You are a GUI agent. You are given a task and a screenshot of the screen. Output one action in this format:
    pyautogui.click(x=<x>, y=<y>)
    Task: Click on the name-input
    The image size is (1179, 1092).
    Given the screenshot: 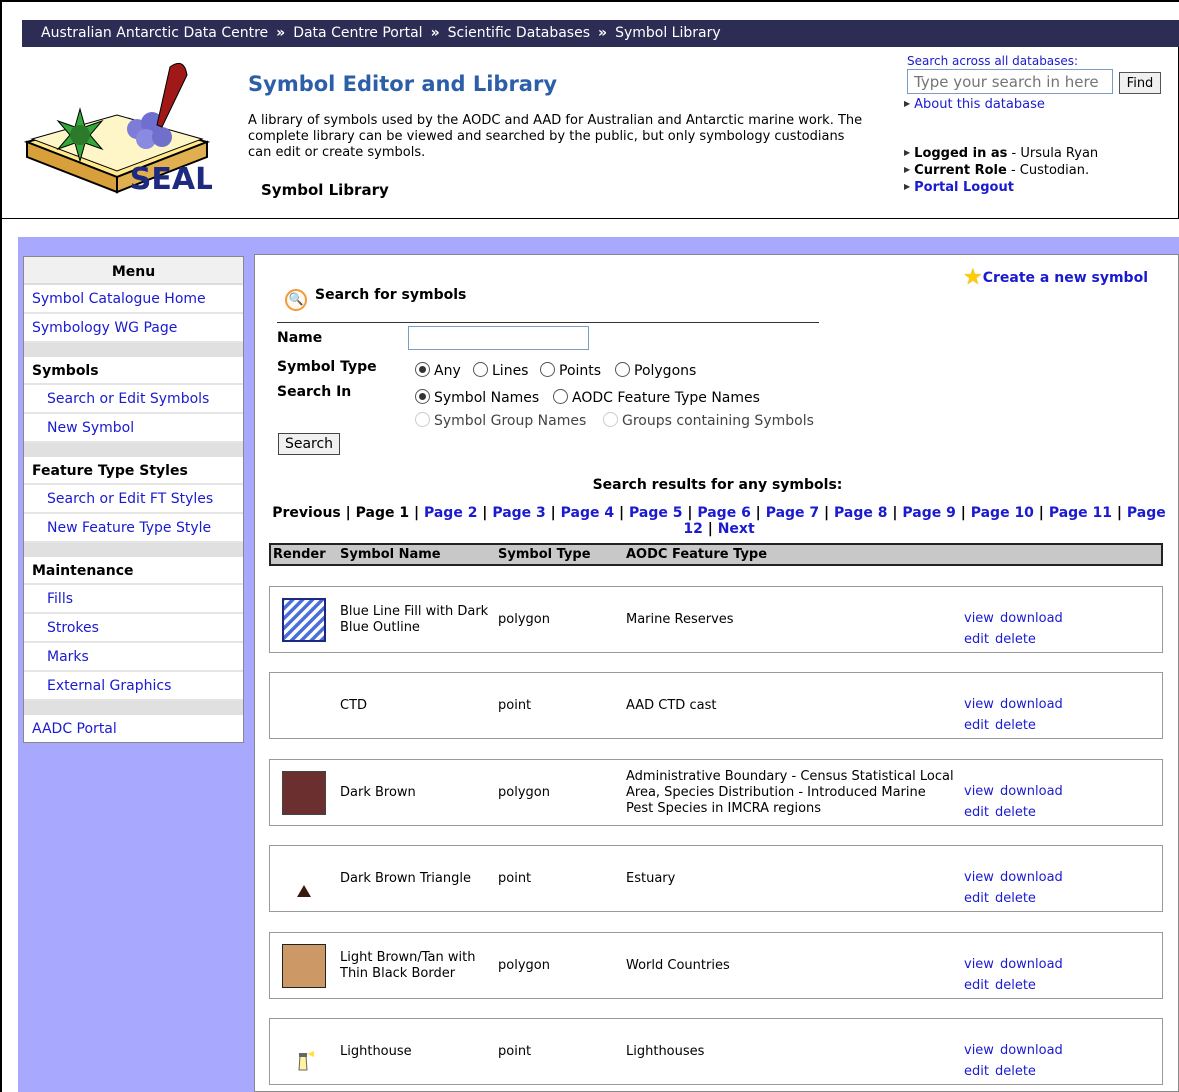 What is the action you would take?
    pyautogui.click(x=498, y=338)
    